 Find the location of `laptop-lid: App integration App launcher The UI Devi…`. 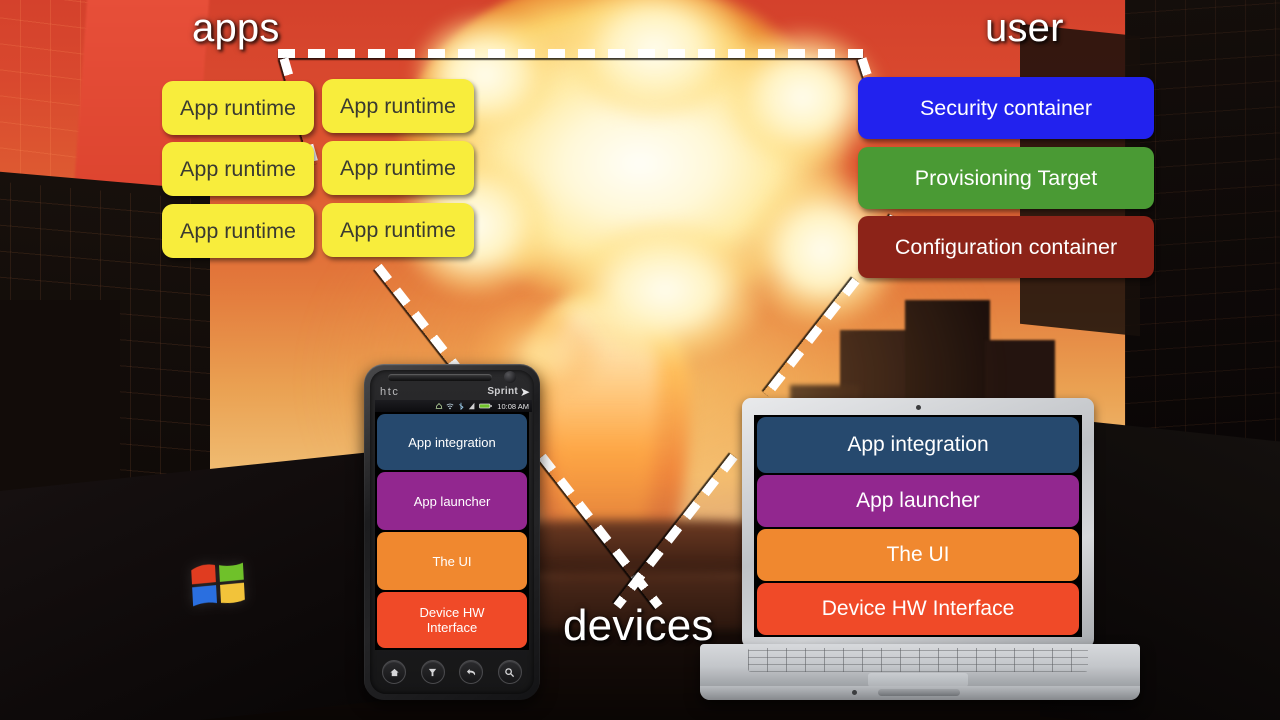

laptop-lid: App integration App launcher The UI Devi… is located at coordinates (918, 523).